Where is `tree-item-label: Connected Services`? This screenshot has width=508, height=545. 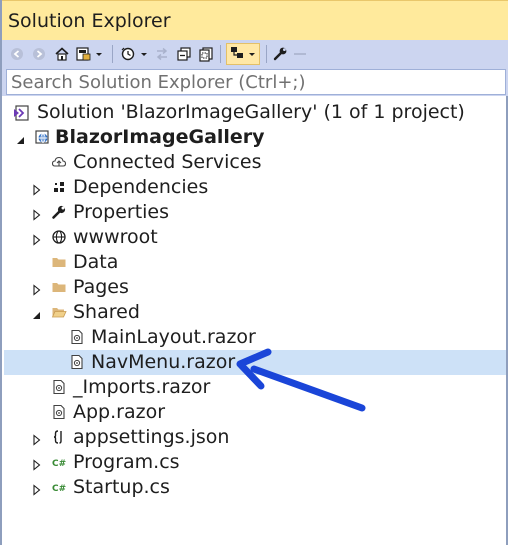 tree-item-label: Connected Services is located at coordinates (167, 162).